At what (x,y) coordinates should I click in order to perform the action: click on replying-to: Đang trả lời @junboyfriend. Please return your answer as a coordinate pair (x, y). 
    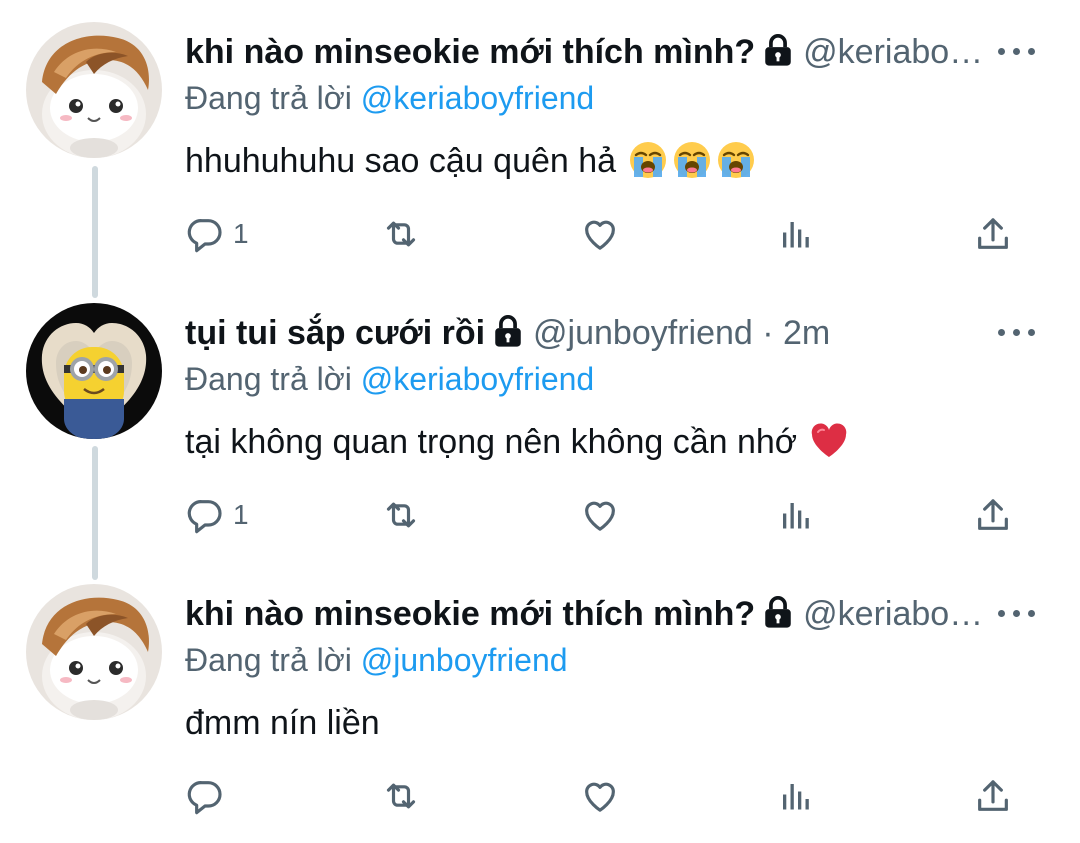
    Looking at the image, I should click on (376, 660).